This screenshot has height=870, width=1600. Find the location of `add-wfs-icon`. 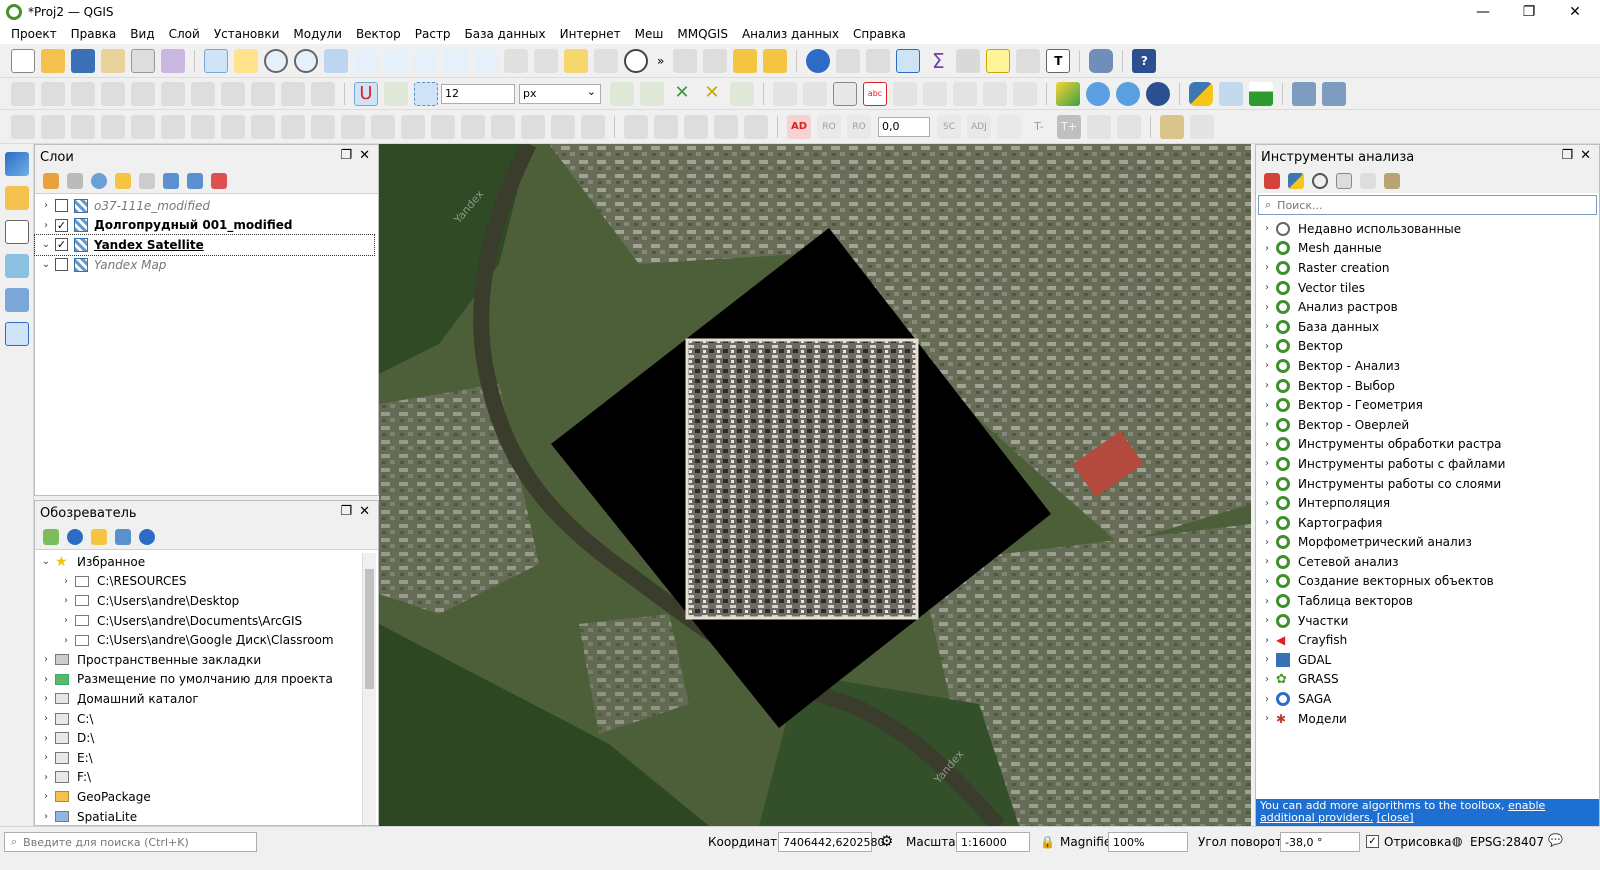

add-wfs-icon is located at coordinates (1128, 93).